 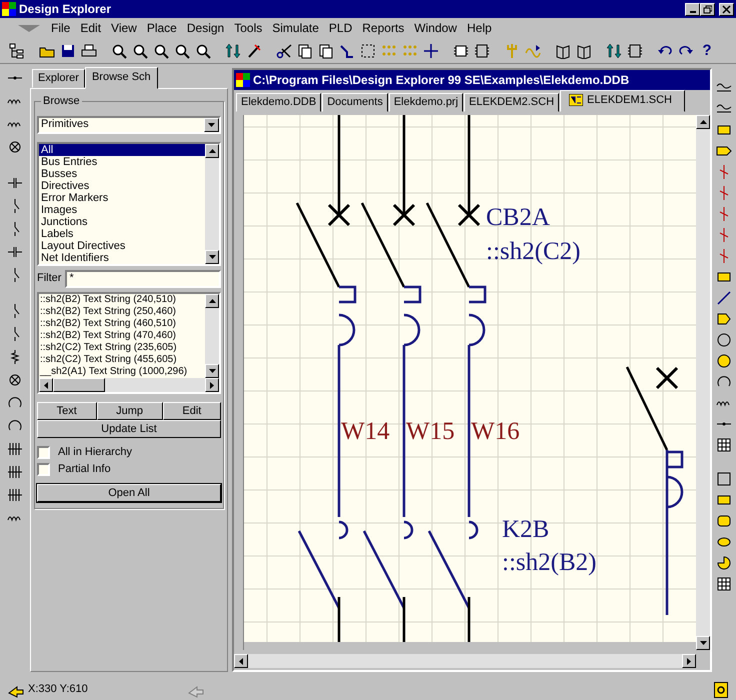 What do you see at coordinates (368, 50) in the screenshot?
I see `selection-icon` at bounding box center [368, 50].